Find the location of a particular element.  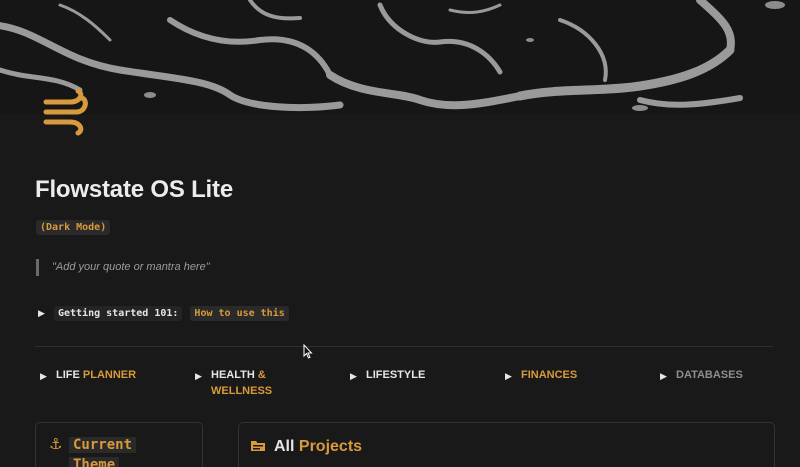

nav-lifestyle: ▶ LIFESTYLE is located at coordinates (387, 375).